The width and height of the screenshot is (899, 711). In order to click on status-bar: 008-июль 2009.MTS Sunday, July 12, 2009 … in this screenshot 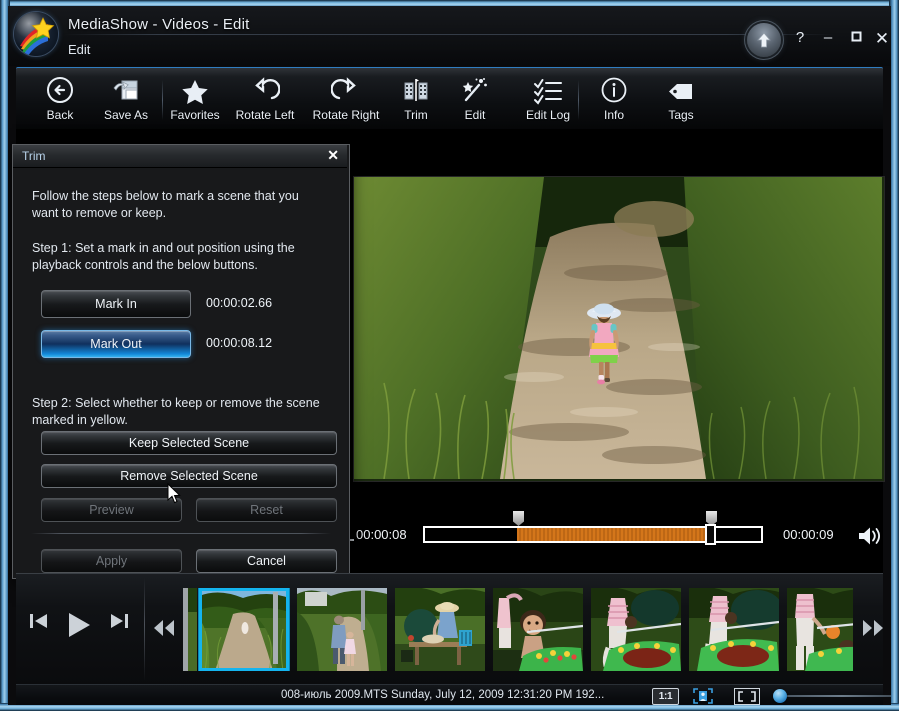, I will do `click(453, 694)`.